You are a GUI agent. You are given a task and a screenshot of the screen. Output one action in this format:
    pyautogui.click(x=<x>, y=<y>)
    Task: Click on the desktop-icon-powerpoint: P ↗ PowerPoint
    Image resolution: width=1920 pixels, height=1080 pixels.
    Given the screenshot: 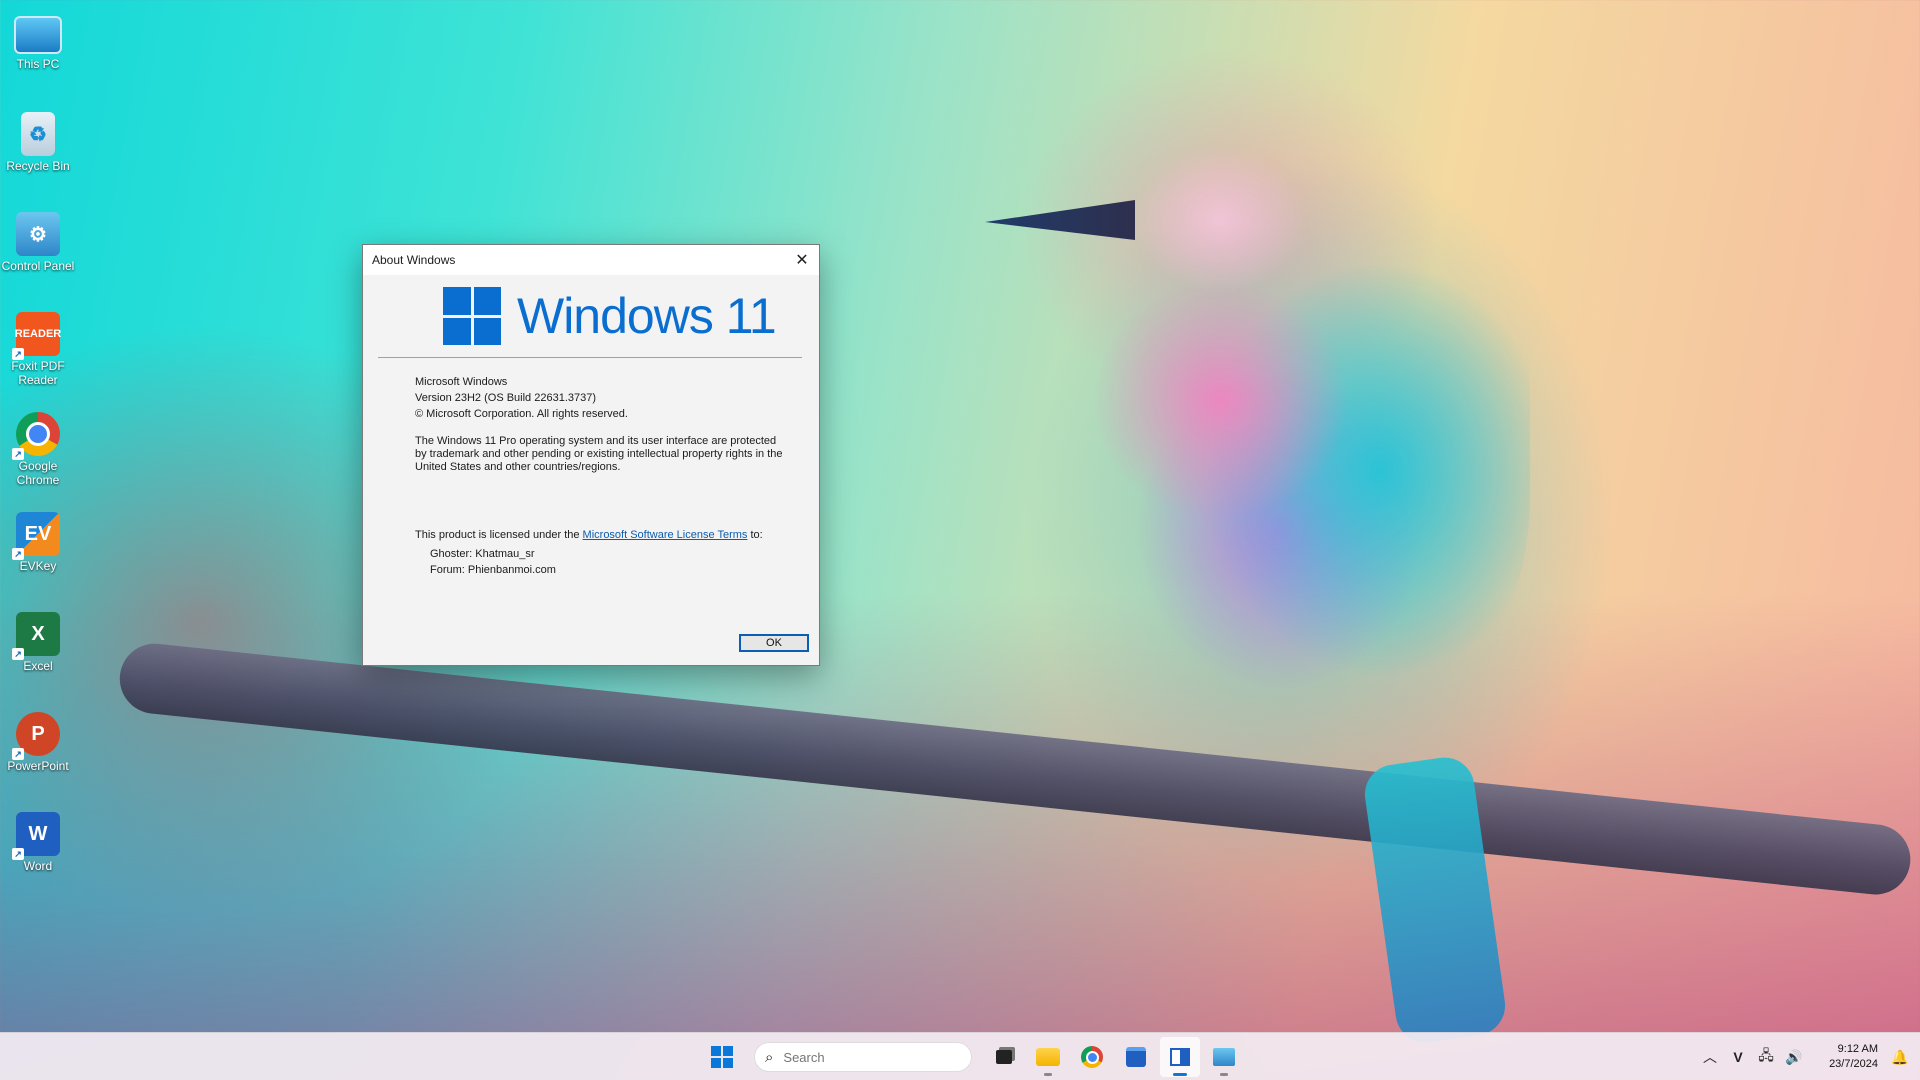 What is the action you would take?
    pyautogui.click(x=38, y=758)
    